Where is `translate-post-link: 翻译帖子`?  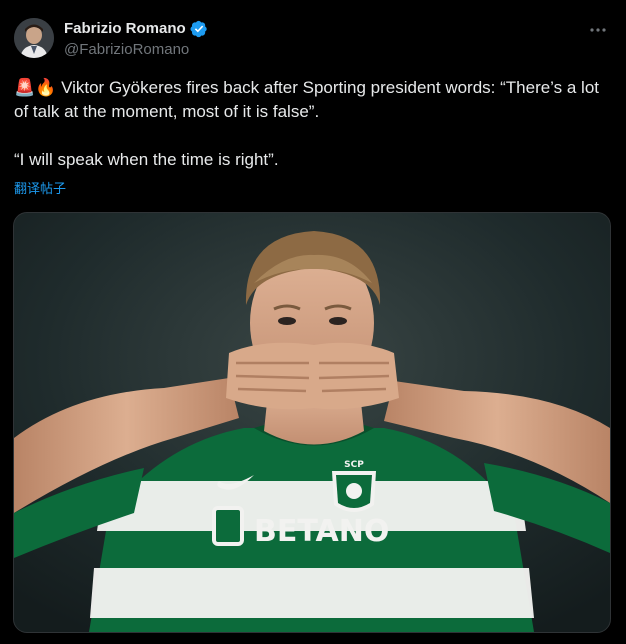 translate-post-link: 翻译帖子 is located at coordinates (40, 189).